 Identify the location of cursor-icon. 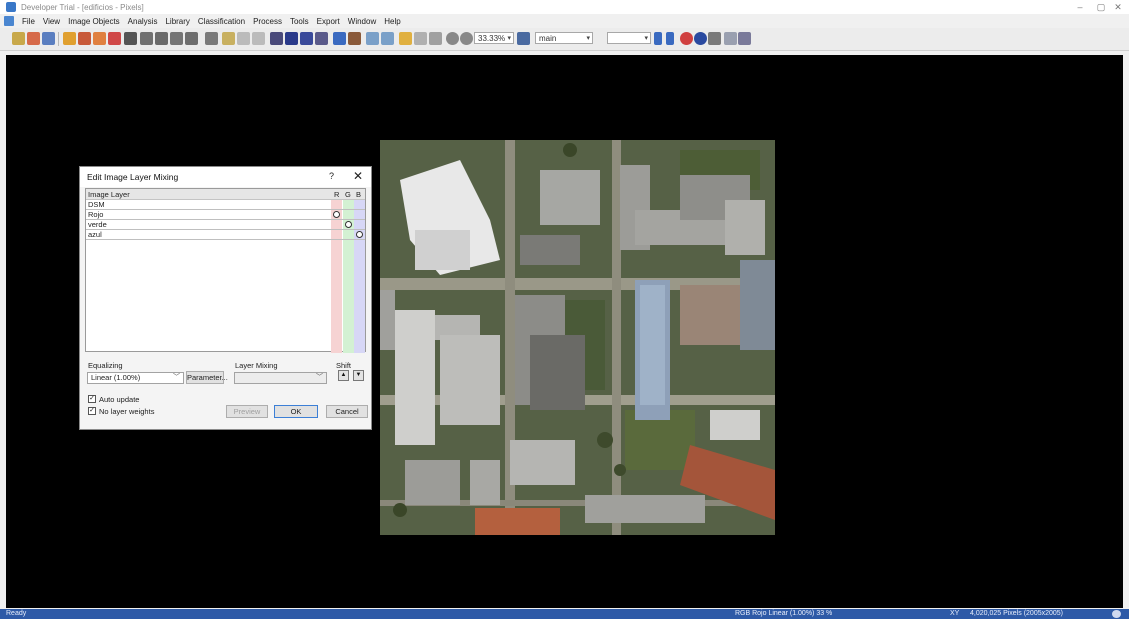
(405, 38).